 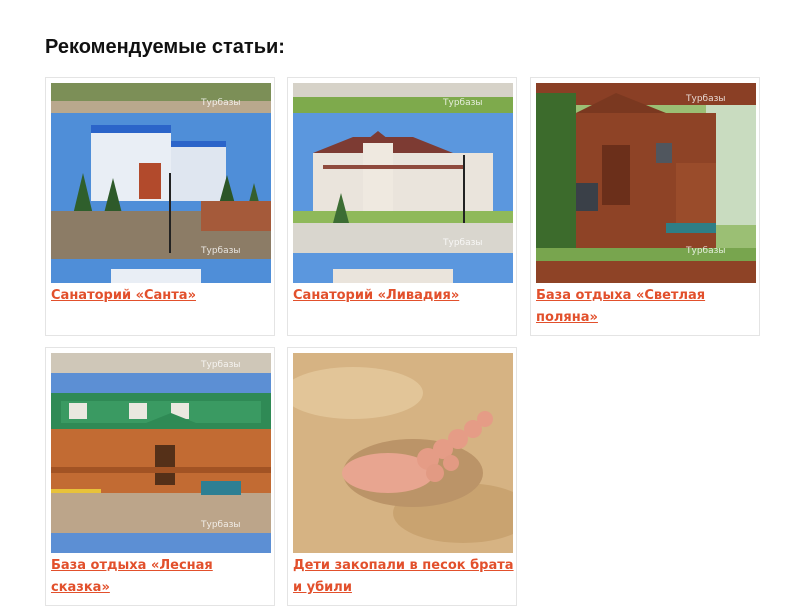 I want to click on sand-feet-photo, so click(x=403, y=453).